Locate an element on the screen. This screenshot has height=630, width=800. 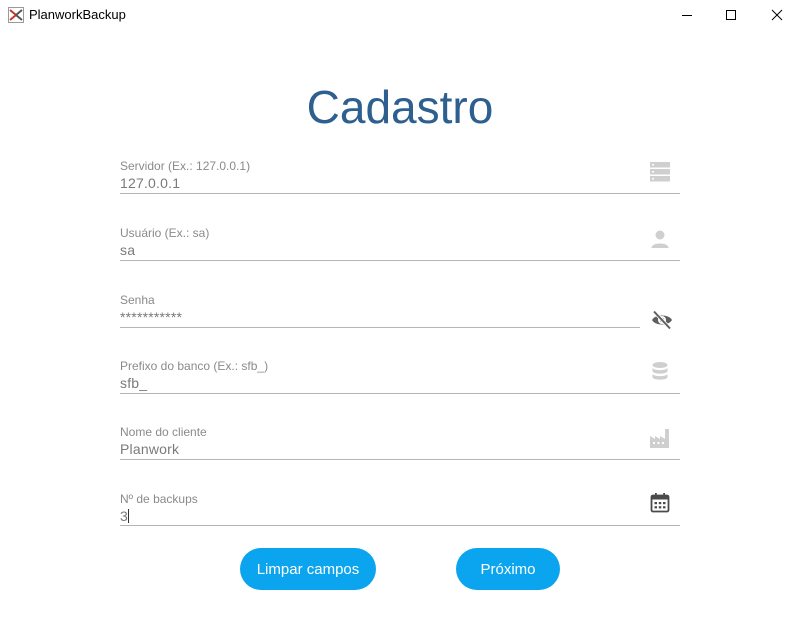
close-button is located at coordinates (777, 15).